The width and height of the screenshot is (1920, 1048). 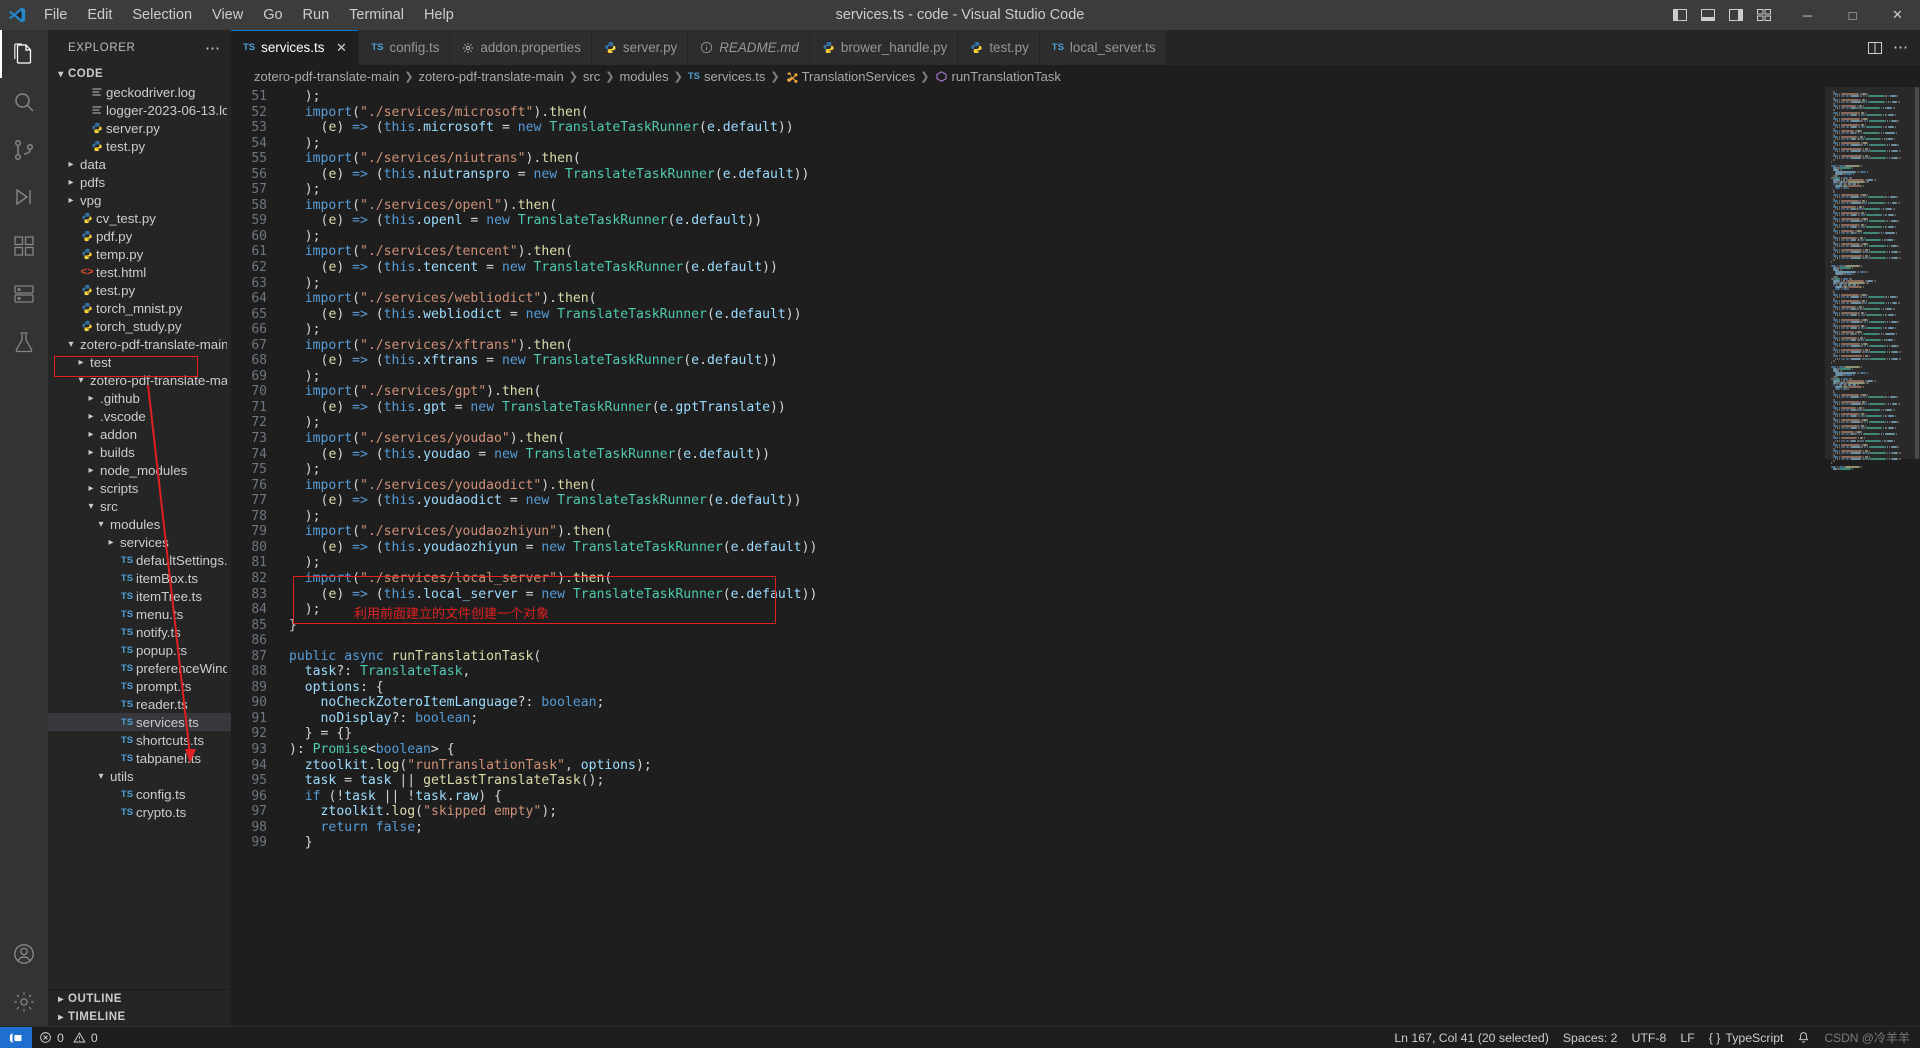 I want to click on indentation-setting: Spaces: 2, so click(x=1590, y=1037).